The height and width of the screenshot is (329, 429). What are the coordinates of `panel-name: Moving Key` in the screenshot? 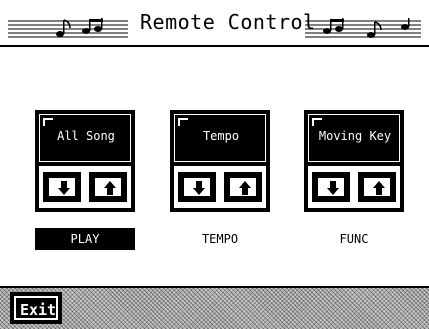 It's located at (355, 136).